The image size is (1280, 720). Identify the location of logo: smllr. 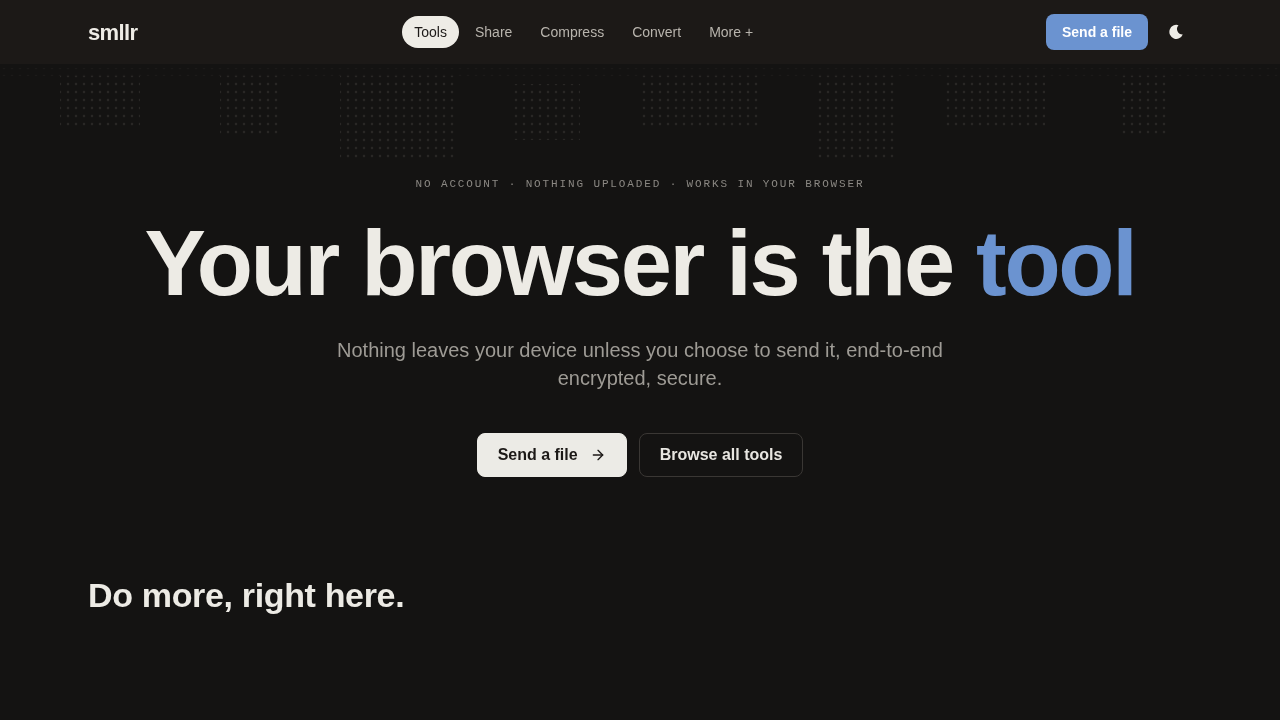
(113, 32).